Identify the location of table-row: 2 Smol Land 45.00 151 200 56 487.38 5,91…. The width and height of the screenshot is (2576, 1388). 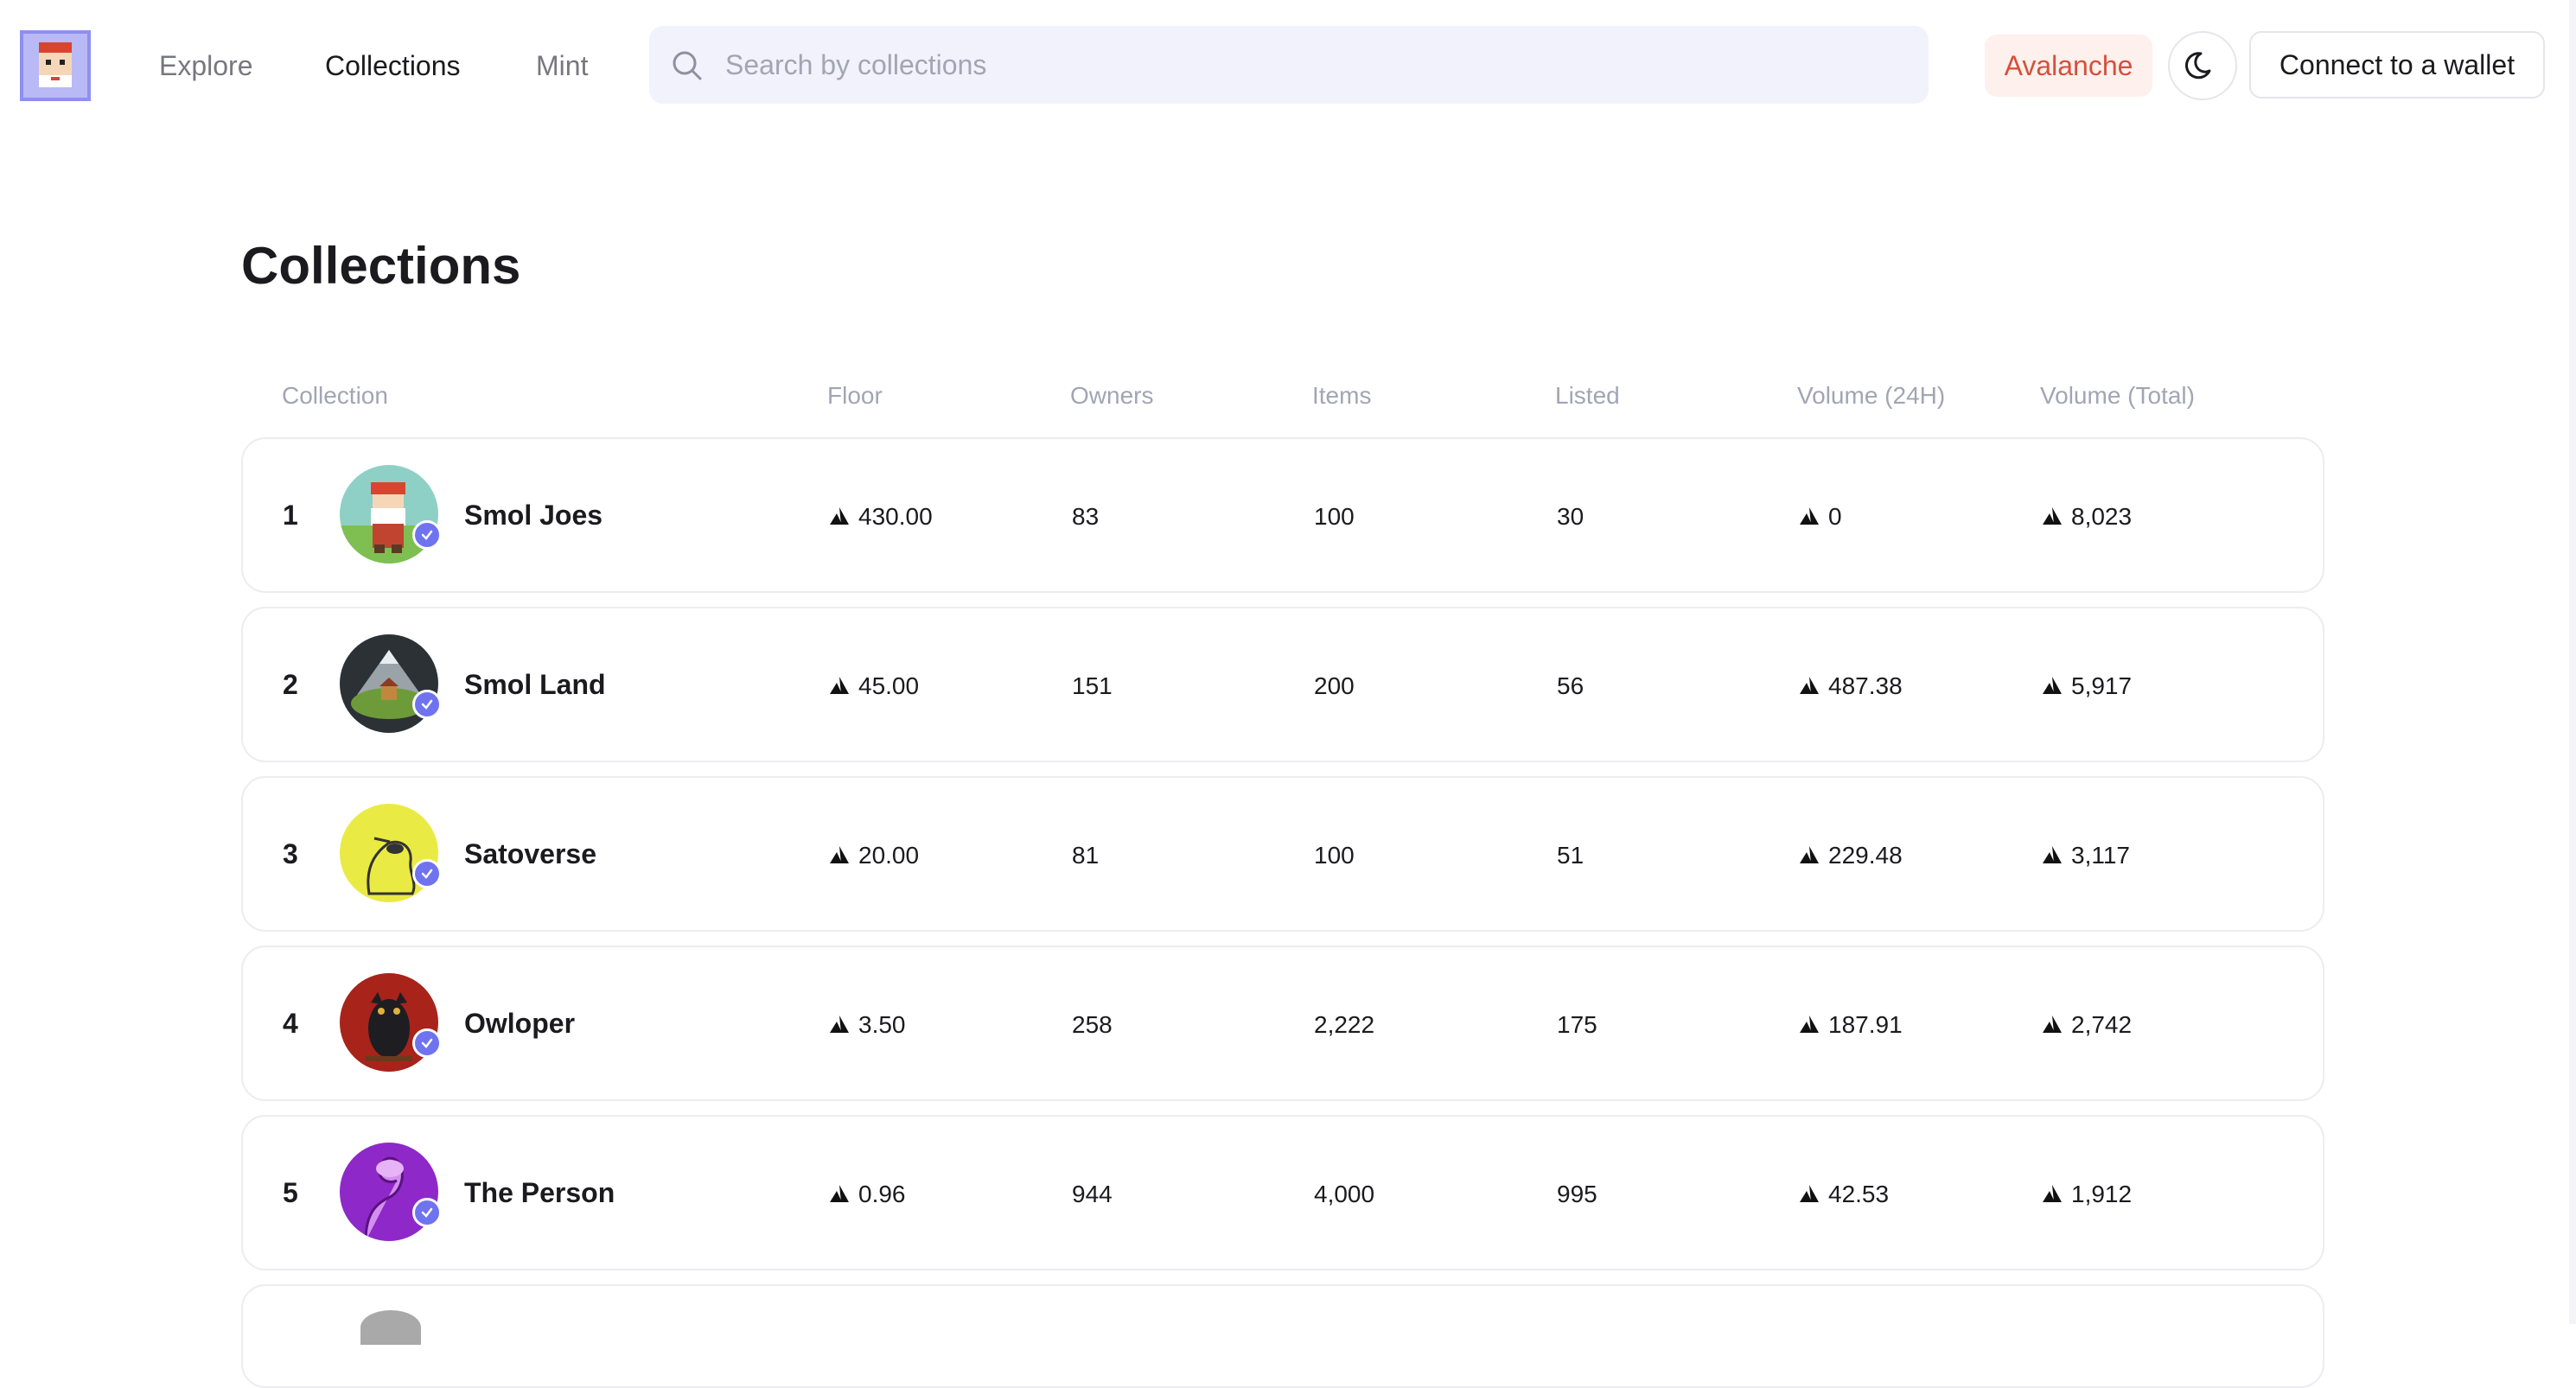
(1282, 684).